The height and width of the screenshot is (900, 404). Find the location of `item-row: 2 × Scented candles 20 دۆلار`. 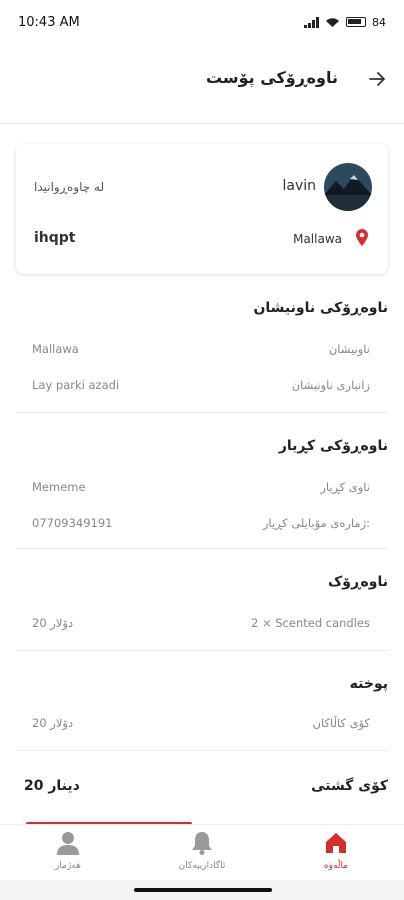

item-row: 2 × Scented candles 20 دۆلار is located at coordinates (202, 626).